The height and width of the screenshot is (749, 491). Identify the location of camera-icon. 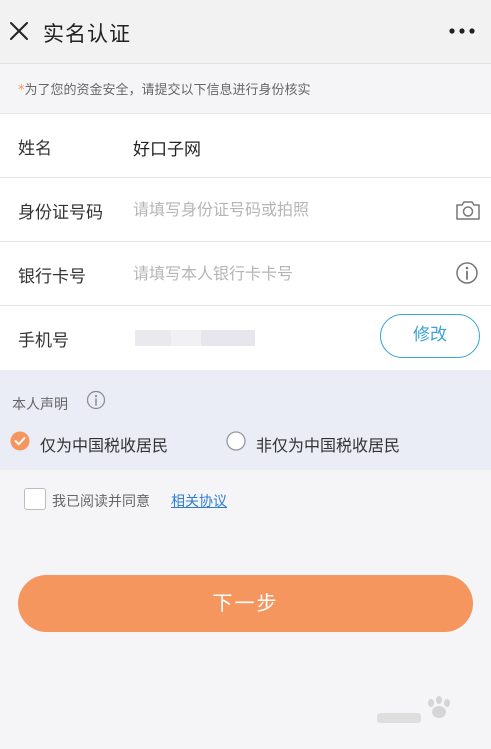
(468, 210).